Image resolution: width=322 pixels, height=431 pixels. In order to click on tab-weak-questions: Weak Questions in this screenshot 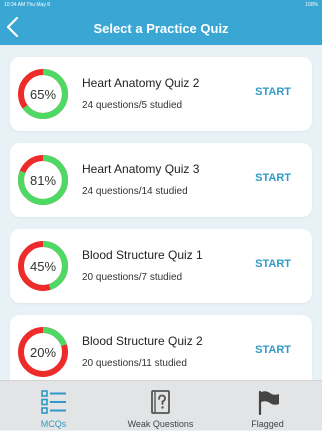, I will do `click(160, 406)`.